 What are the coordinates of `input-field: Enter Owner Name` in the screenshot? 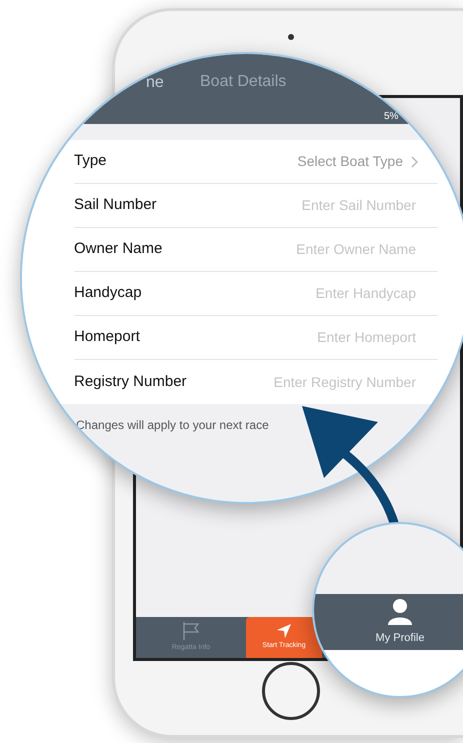 It's located at (316, 249).